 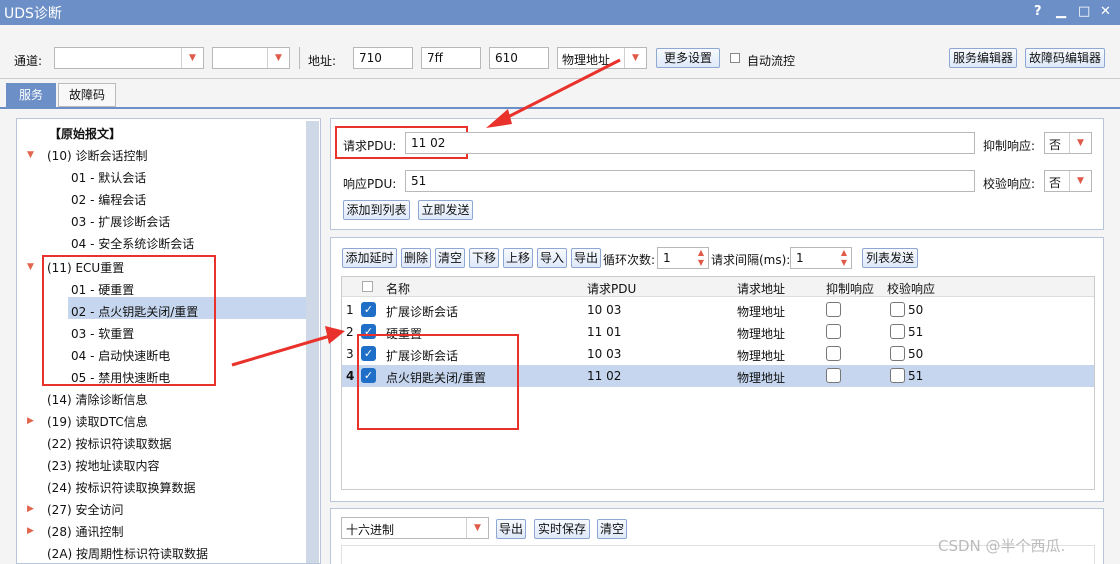 What do you see at coordinates (612, 529) in the screenshot?
I see `output-clear-button: 清空` at bounding box center [612, 529].